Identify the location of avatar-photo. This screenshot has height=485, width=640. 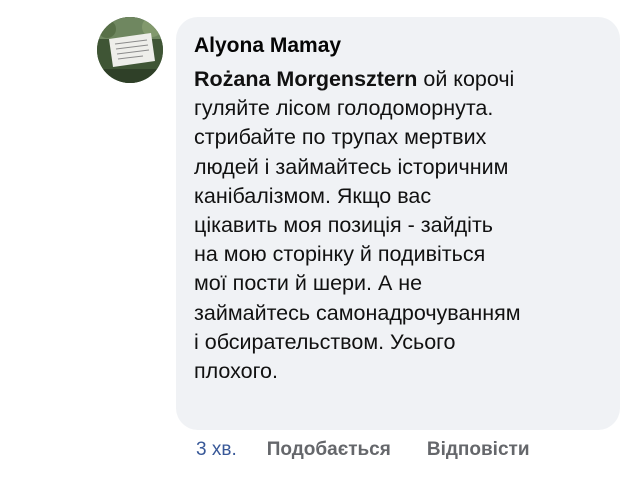
(130, 50).